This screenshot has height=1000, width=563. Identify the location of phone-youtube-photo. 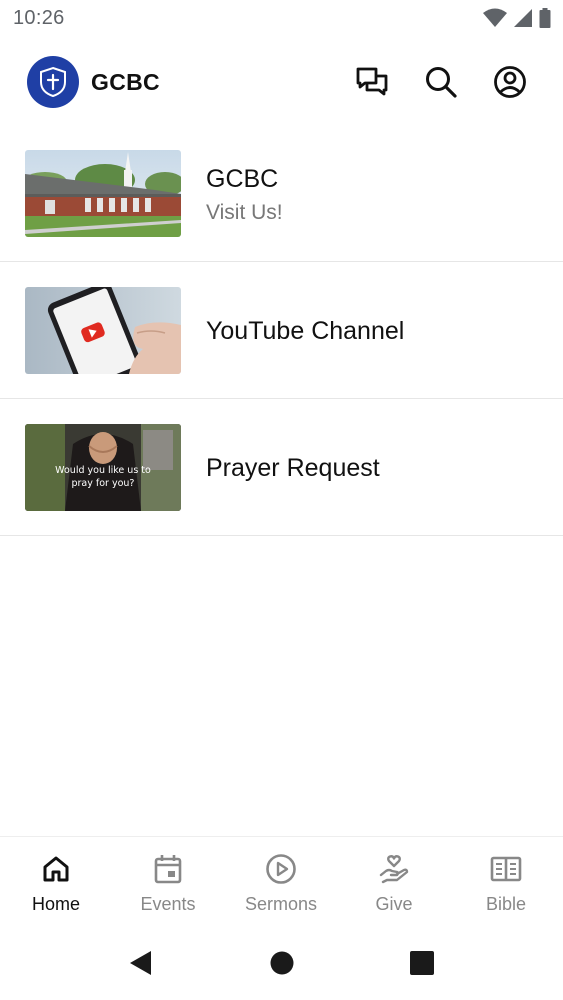
(103, 330).